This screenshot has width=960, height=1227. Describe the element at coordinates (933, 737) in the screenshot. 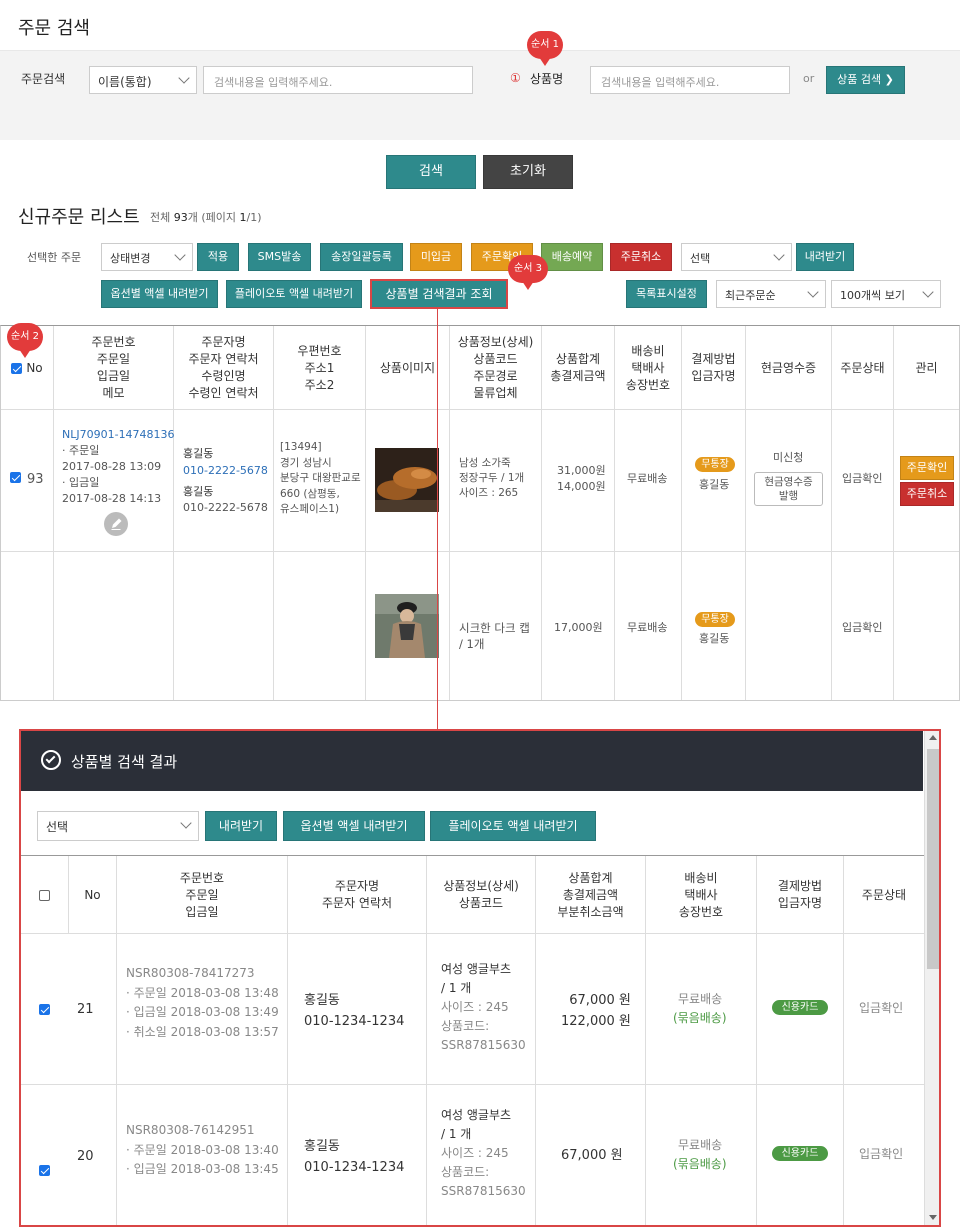

I see `scroll-up-icon` at that location.